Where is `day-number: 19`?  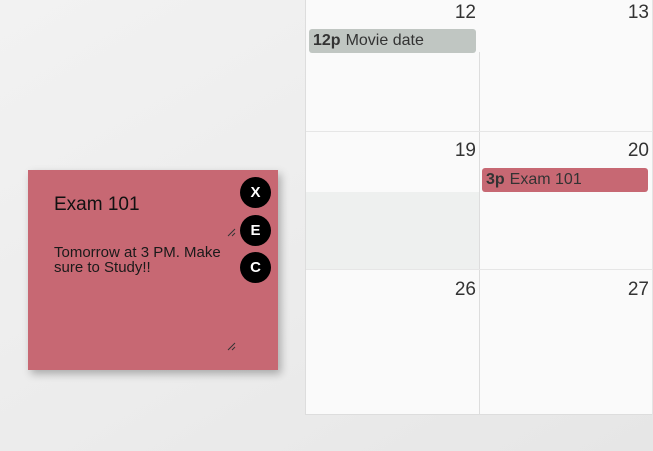
day-number: 19 is located at coordinates (446, 151).